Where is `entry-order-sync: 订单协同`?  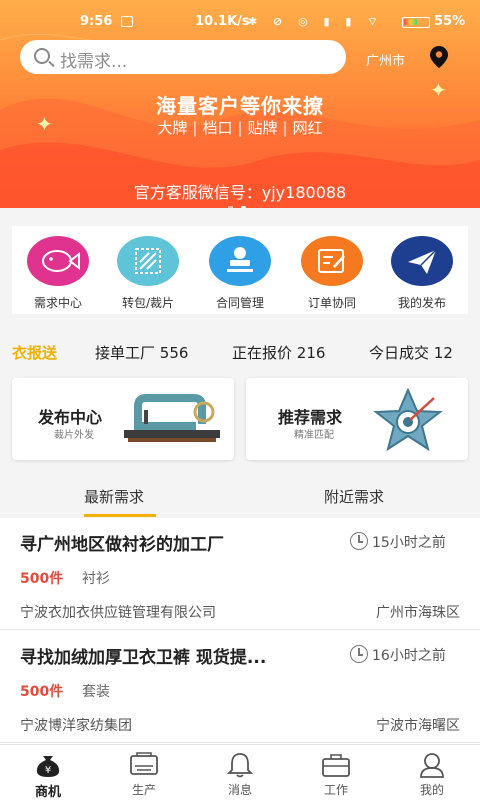
entry-order-sync: 订单协同 is located at coordinates (332, 273).